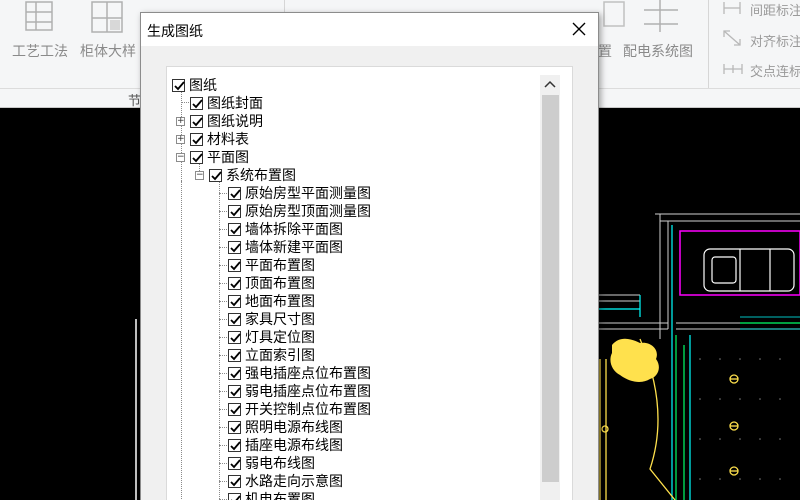 The height and width of the screenshot is (500, 800). Describe the element at coordinates (108, 51) in the screenshot. I see `cabinet-detail-button: 柜体大样` at that location.